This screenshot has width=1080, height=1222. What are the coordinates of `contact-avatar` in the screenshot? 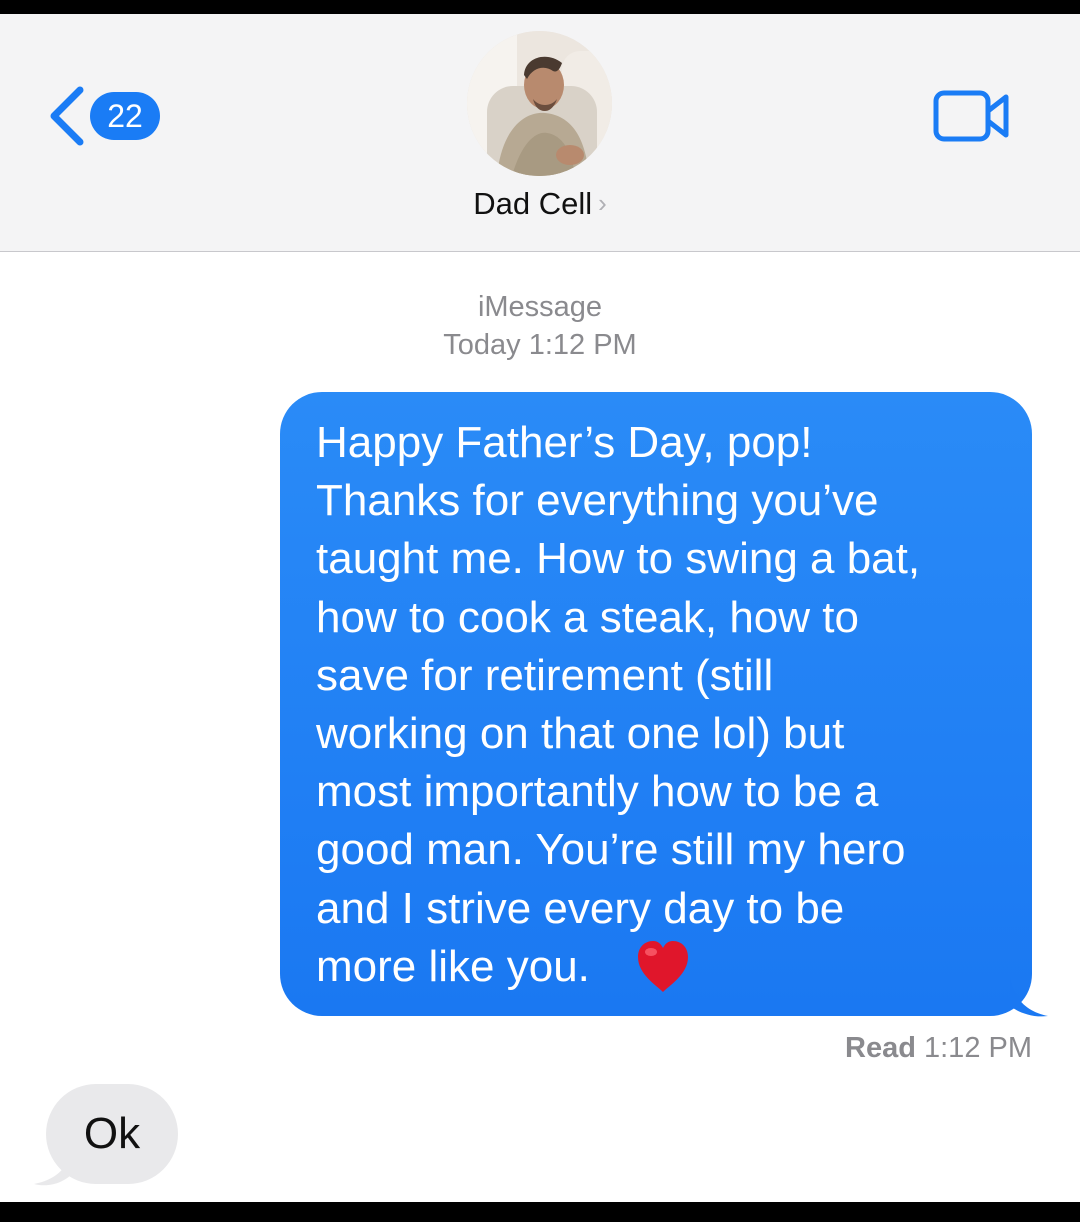 It's located at (539, 103).